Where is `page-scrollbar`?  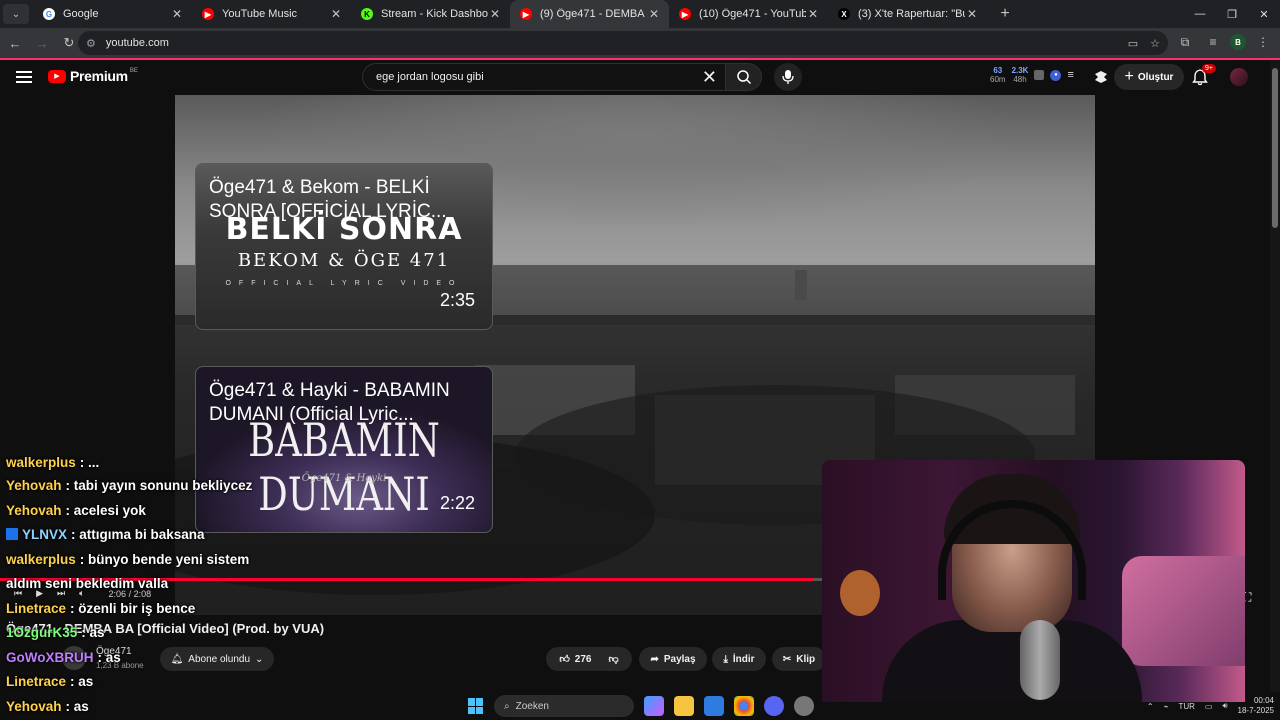
page-scrollbar is located at coordinates (1275, 376).